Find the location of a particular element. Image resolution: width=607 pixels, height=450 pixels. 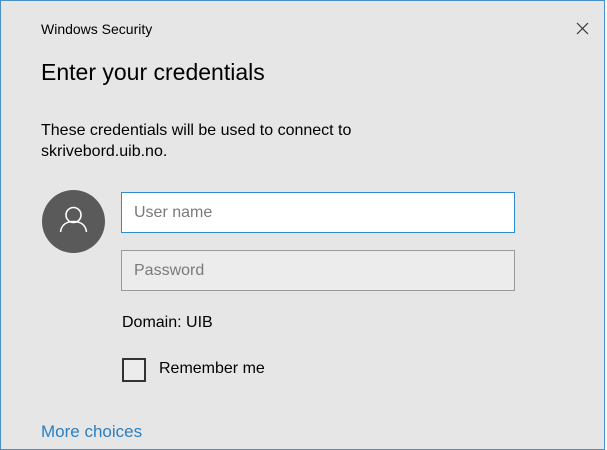

more-choices-link: More choices is located at coordinates (91, 432).